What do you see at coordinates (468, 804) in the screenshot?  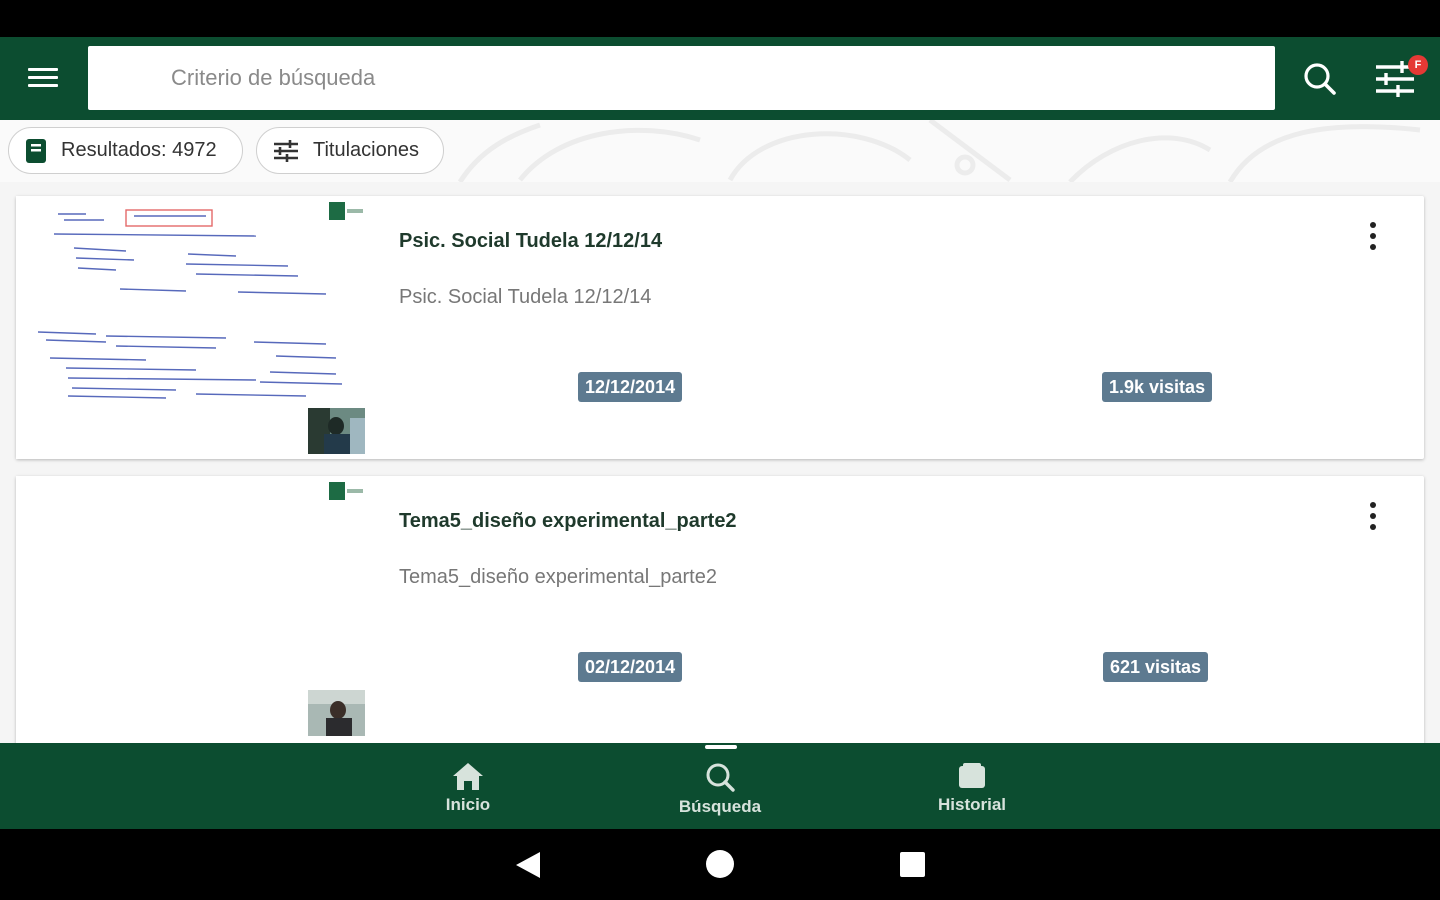 I see `nav-home-label: Inicio` at bounding box center [468, 804].